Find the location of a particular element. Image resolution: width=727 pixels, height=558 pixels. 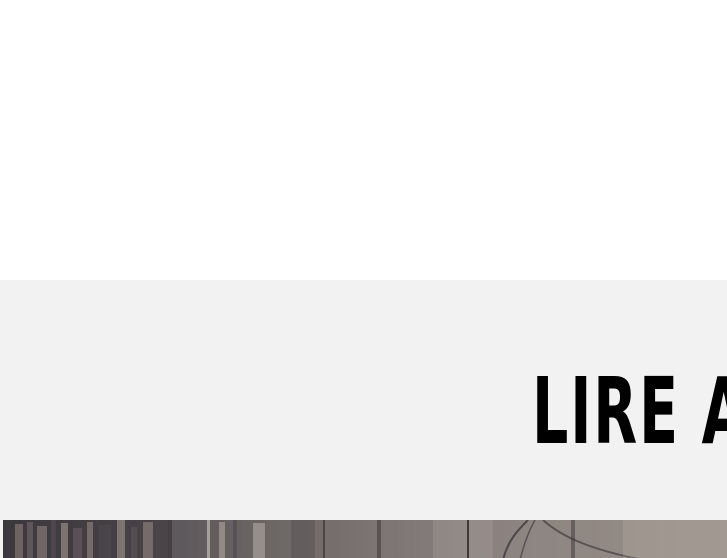

section-title: LIRE A is located at coordinates (629, 411).